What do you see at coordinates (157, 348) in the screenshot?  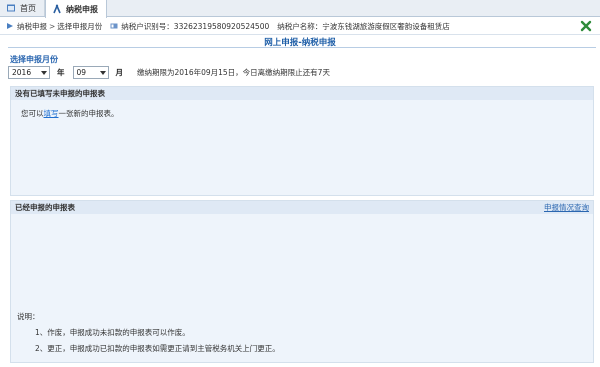 I see `note-item: 2、更正，申报成功已扣款的申报表如需更正请到主管税务机关上门更正。` at bounding box center [157, 348].